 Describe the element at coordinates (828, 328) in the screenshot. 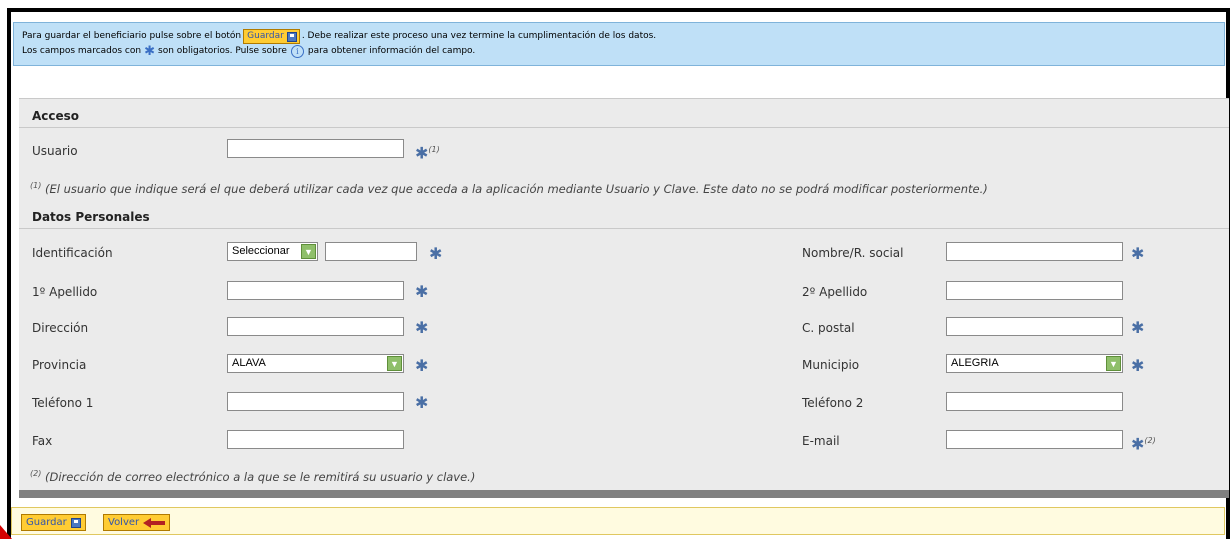

I see `cpostal-label: C. postal` at that location.